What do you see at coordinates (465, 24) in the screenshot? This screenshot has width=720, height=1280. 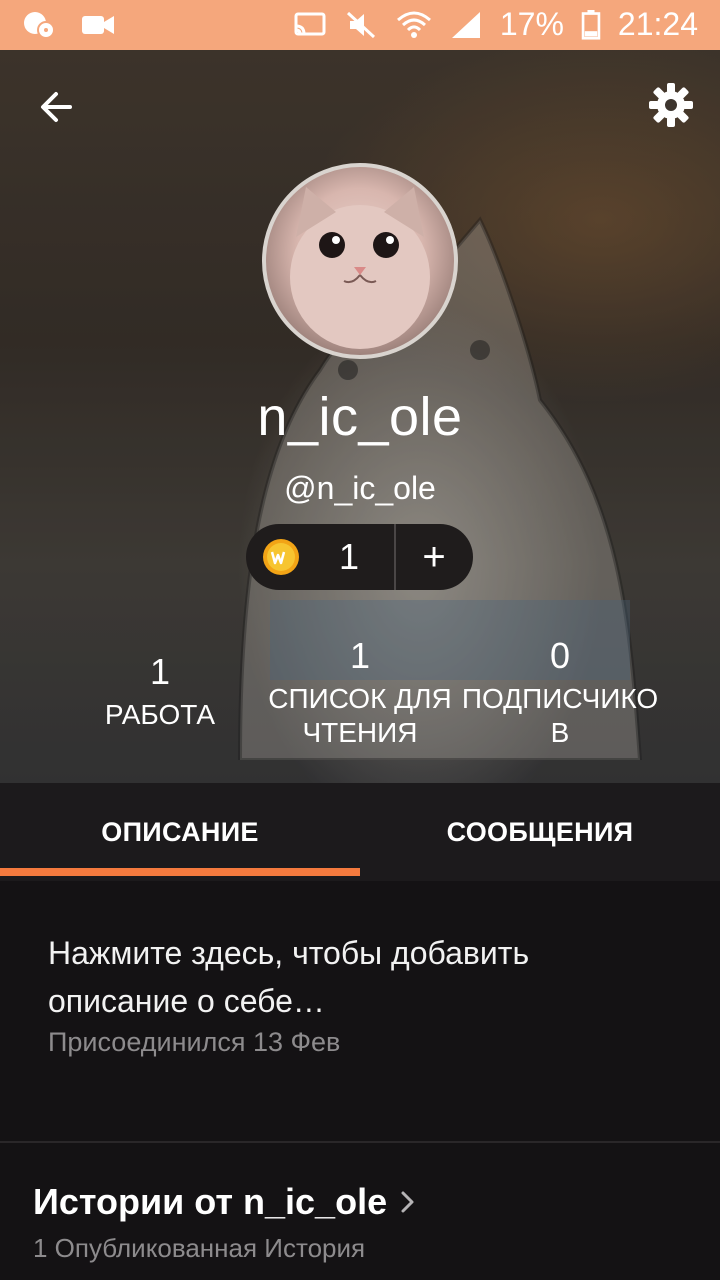 I see `signal-icon` at bounding box center [465, 24].